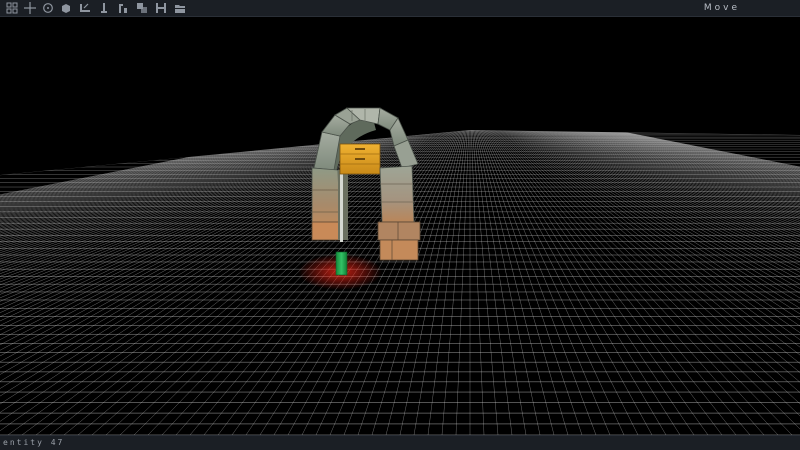 Image resolution: width=800 pixels, height=450 pixels. What do you see at coordinates (123, 8) in the screenshot?
I see `tree-brush-icon` at bounding box center [123, 8].